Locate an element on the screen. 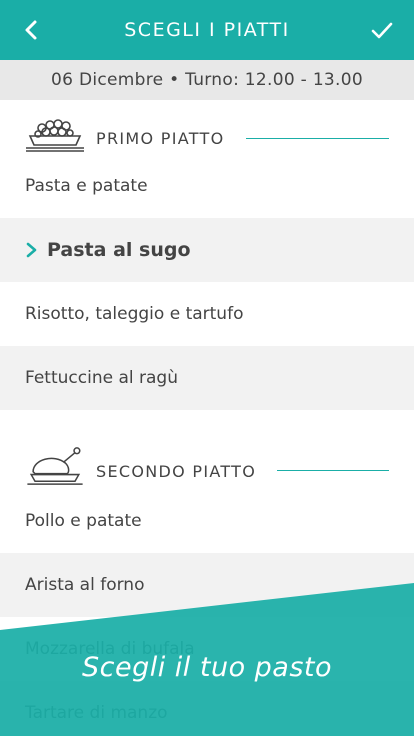 Image resolution: width=414 pixels, height=736 pixels. dish-label: Tartare di manzo is located at coordinates (96, 713).